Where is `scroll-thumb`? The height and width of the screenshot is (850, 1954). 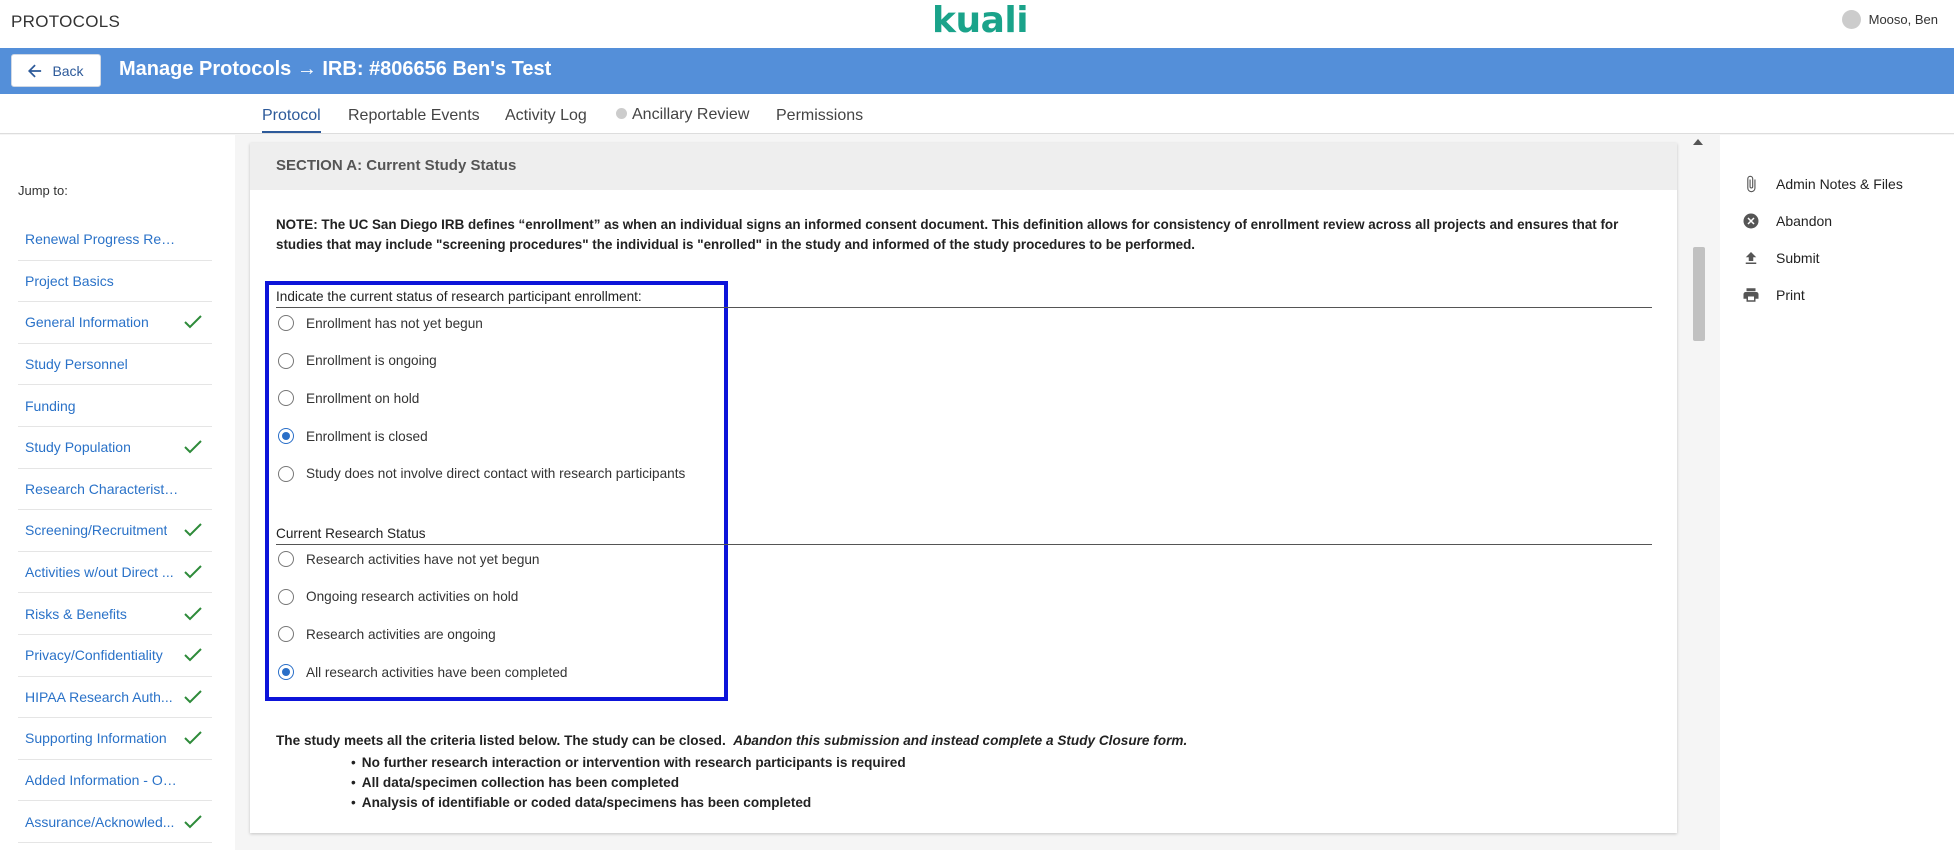
scroll-thumb is located at coordinates (1699, 294).